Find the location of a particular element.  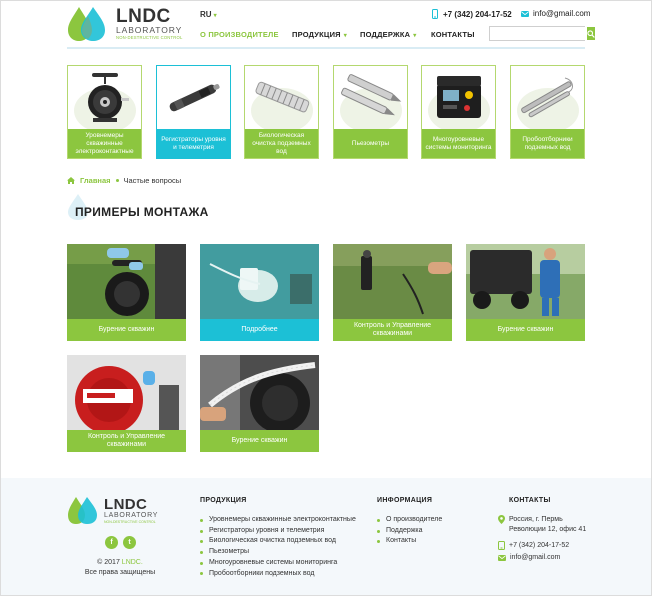

header-email: info@gmail.com is located at coordinates (555, 13).